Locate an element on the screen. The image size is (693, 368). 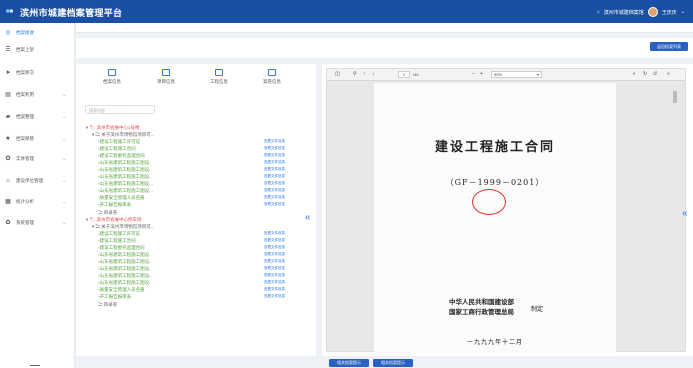
user-area: ⌂ 滨州市城建档案馆 王庆庆 ⌄ is located at coordinates (641, 12).